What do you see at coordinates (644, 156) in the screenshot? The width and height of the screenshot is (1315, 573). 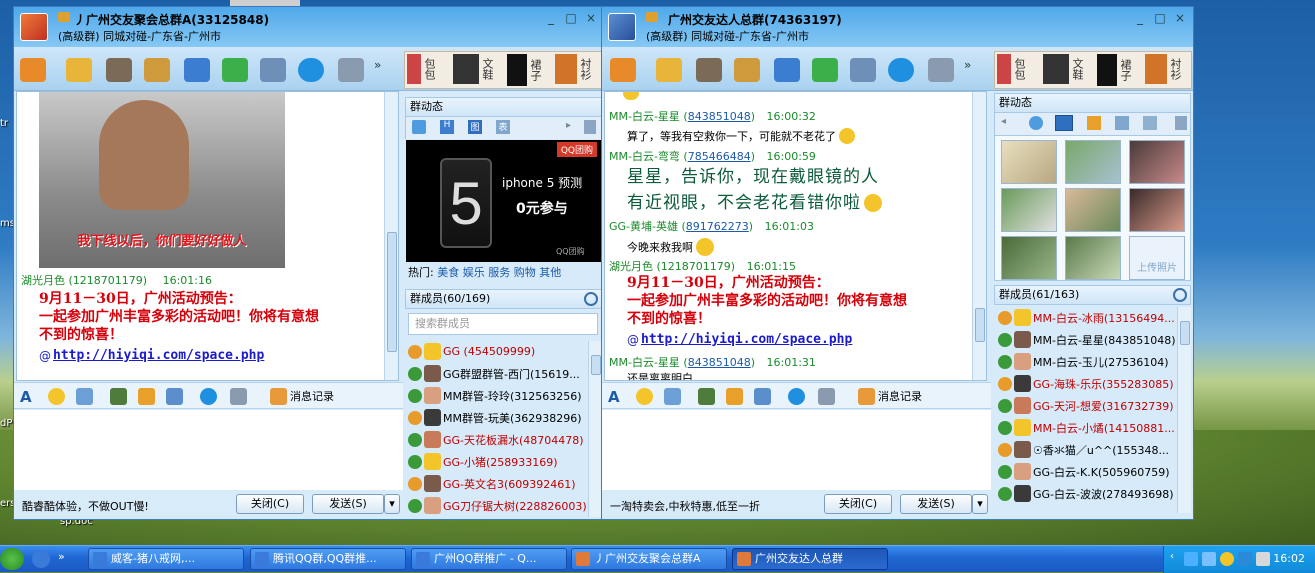 I see `sender-nick: MM-白云-弯弯` at bounding box center [644, 156].